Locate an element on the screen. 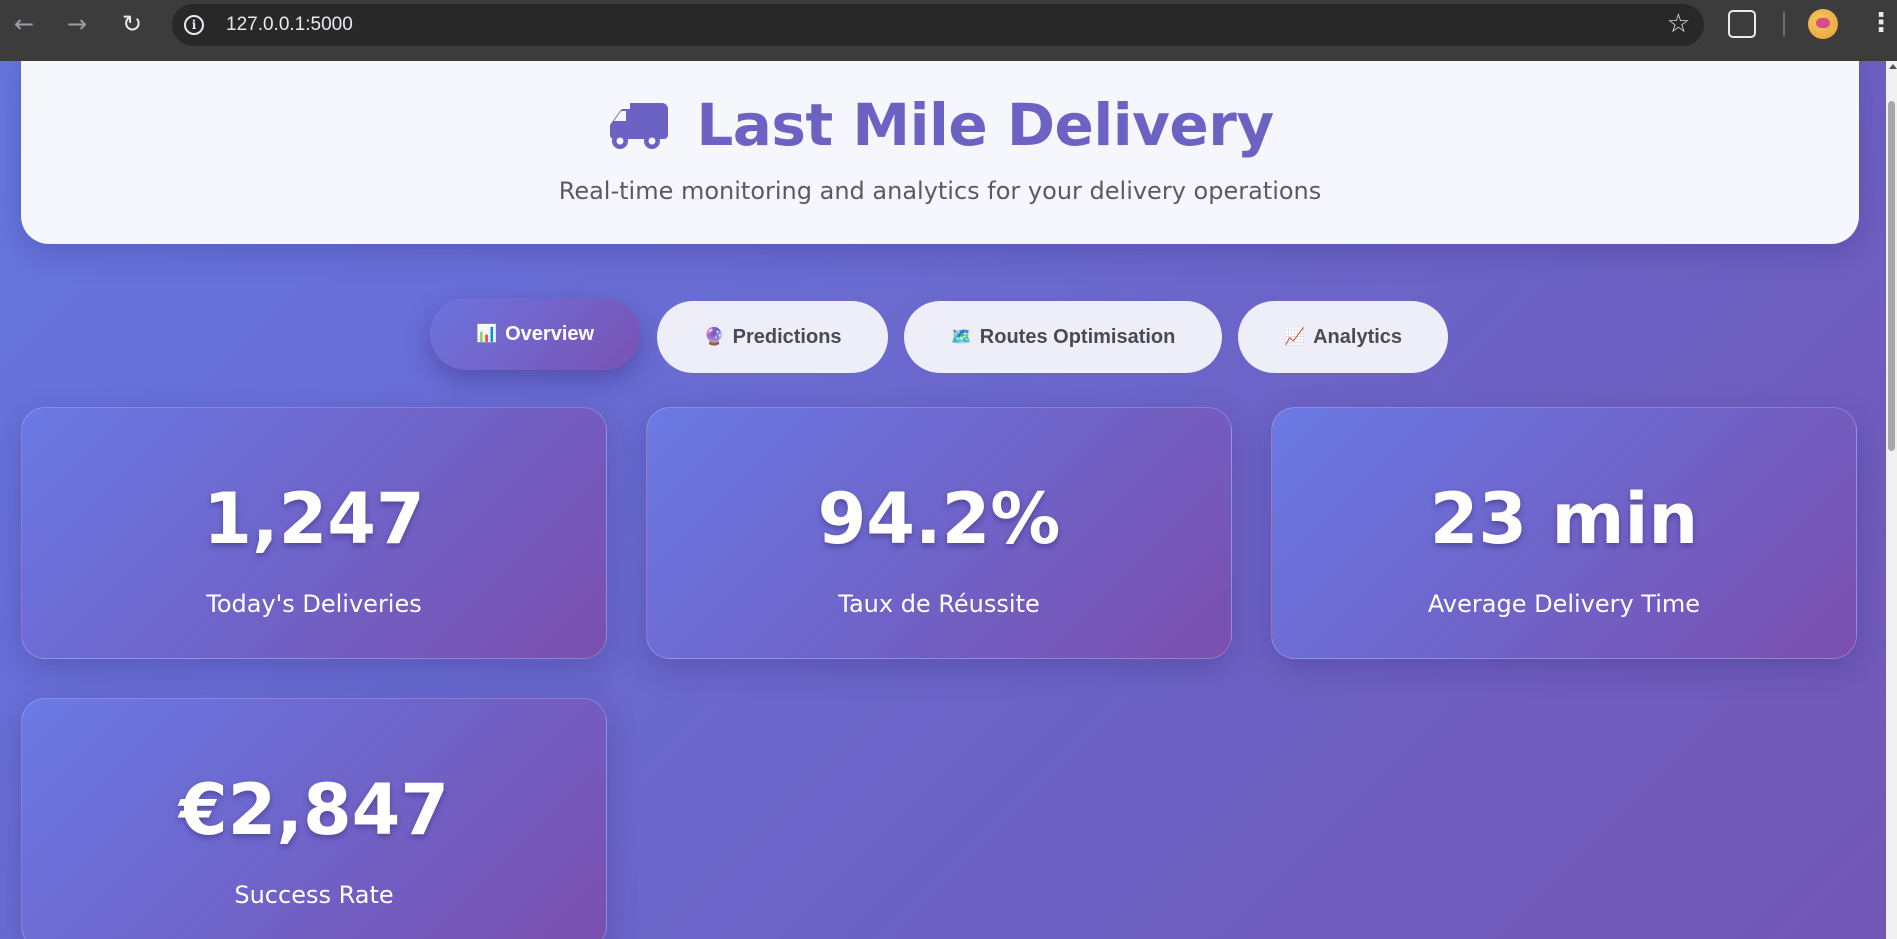 The width and height of the screenshot is (1897, 939). tab-predictions: 🔮 Predictions is located at coordinates (772, 337).